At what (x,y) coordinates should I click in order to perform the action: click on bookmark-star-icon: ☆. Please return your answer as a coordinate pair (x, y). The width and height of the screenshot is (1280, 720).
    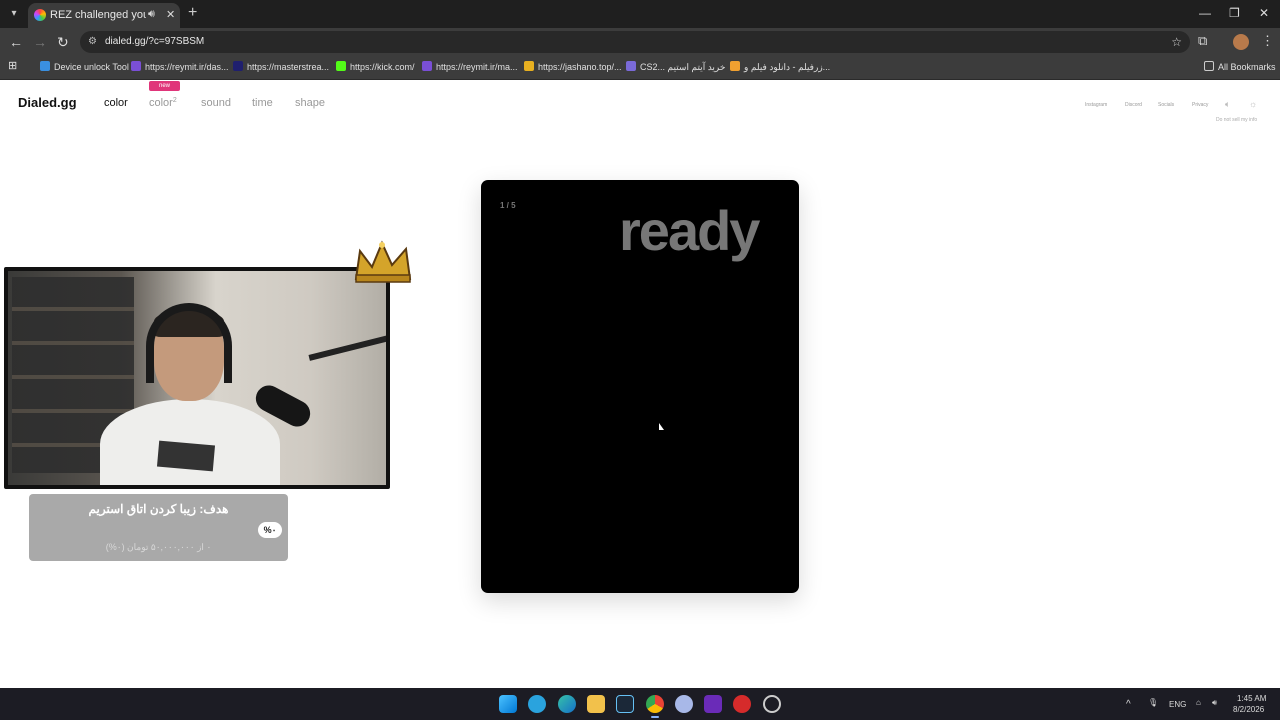
    Looking at the image, I should click on (1176, 42).